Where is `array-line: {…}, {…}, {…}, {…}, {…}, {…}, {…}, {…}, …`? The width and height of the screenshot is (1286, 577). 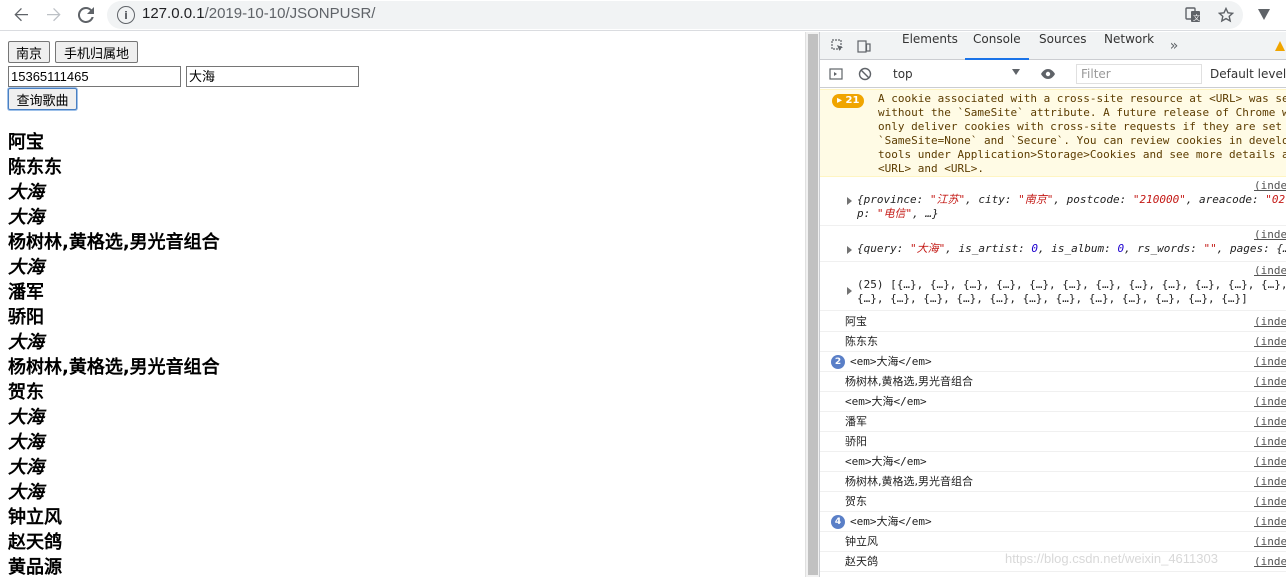 array-line: {…}, {…}, {…}, {…}, {…}, {…}, {…}, {…}, … is located at coordinates (1052, 298).